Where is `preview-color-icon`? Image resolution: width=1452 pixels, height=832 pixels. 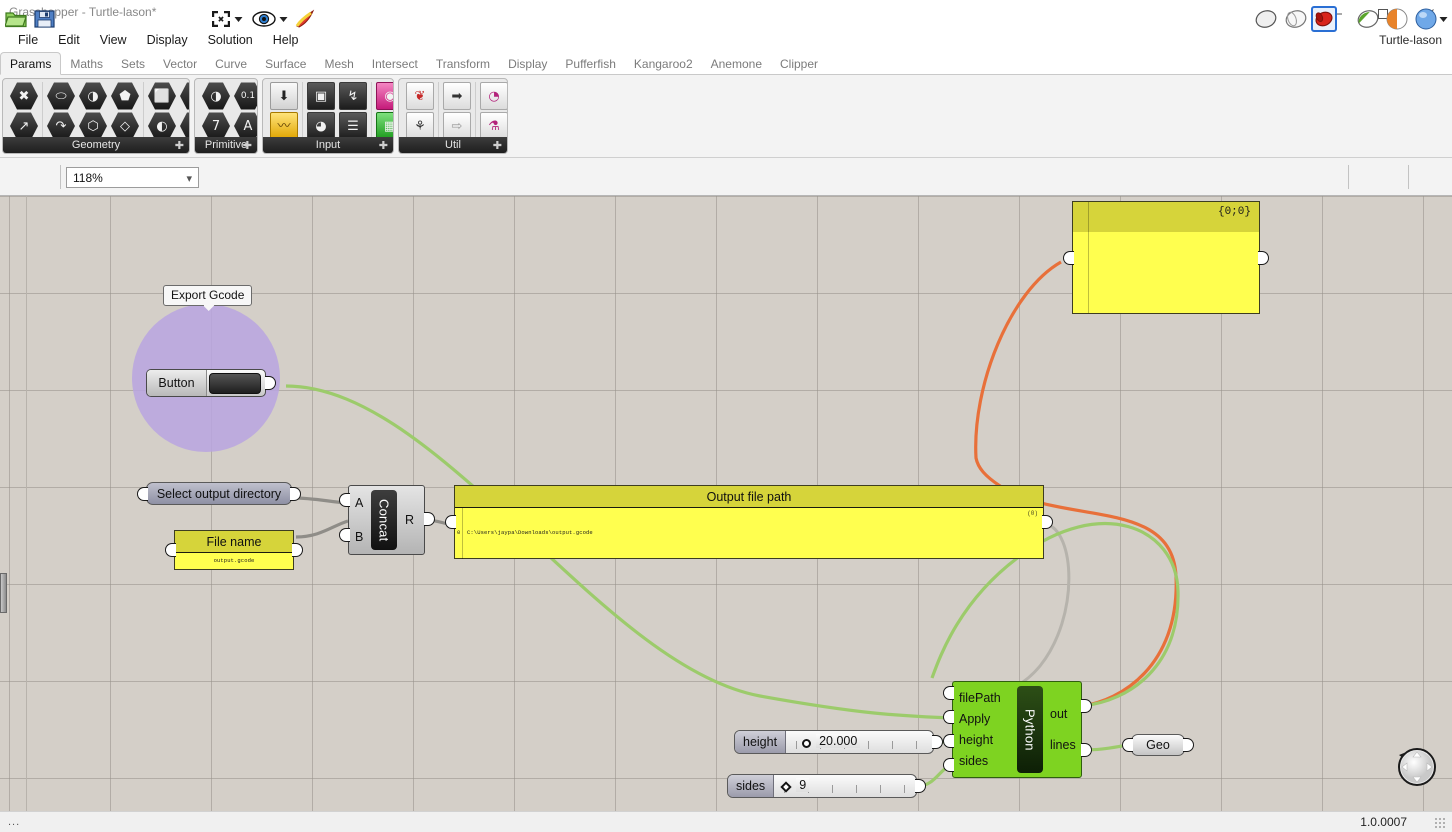 preview-color-icon is located at coordinates (1426, 19).